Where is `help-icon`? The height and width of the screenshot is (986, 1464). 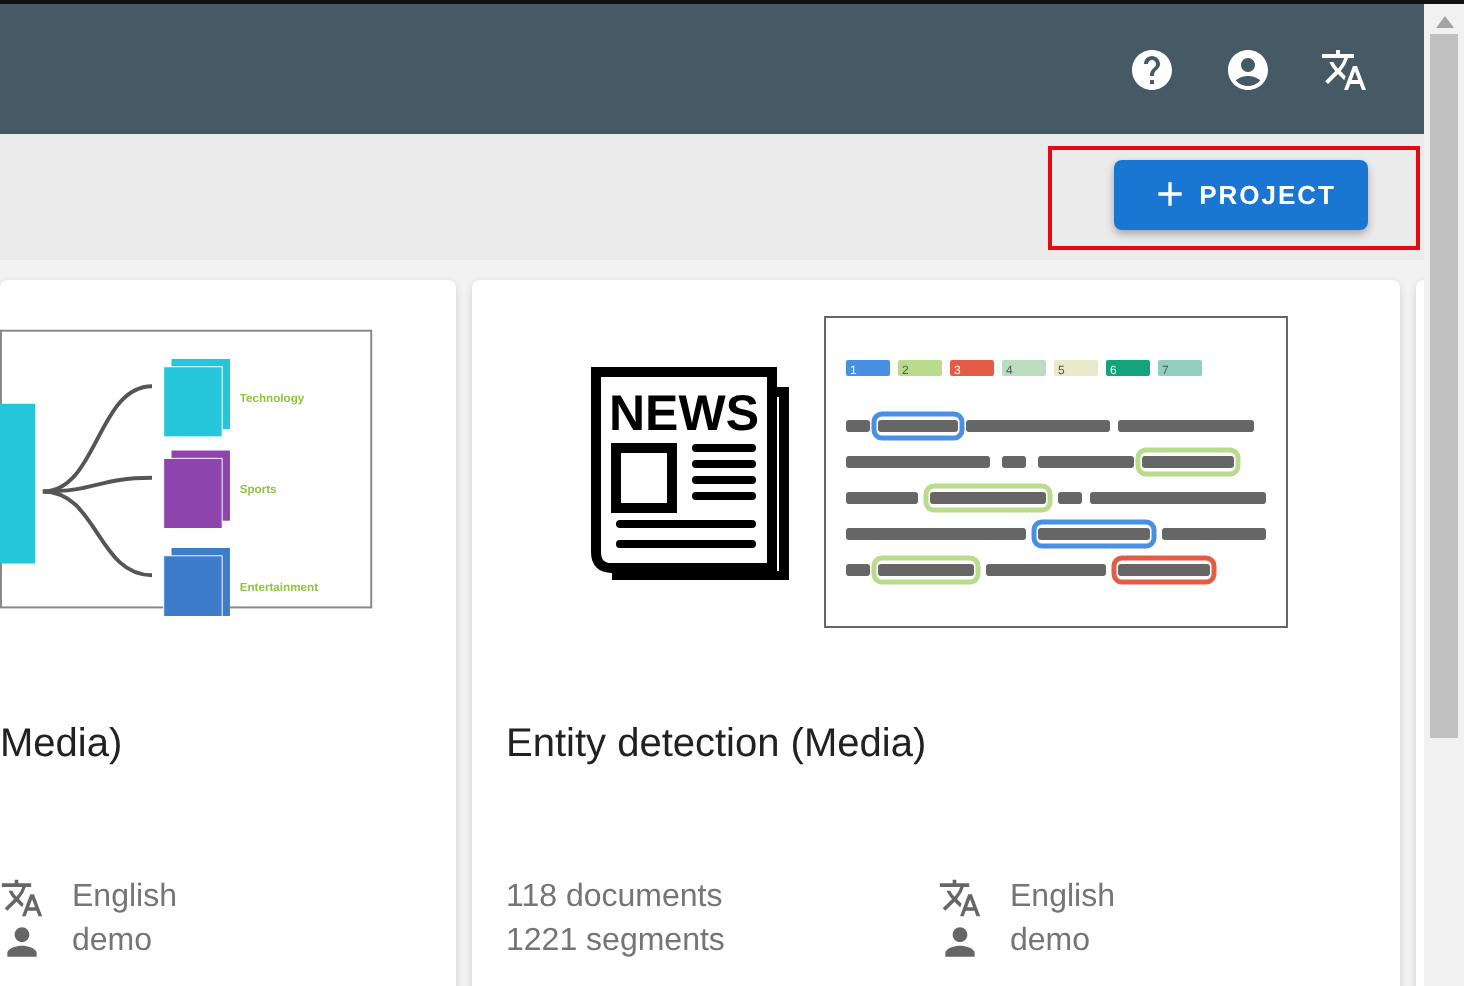 help-icon is located at coordinates (1152, 69).